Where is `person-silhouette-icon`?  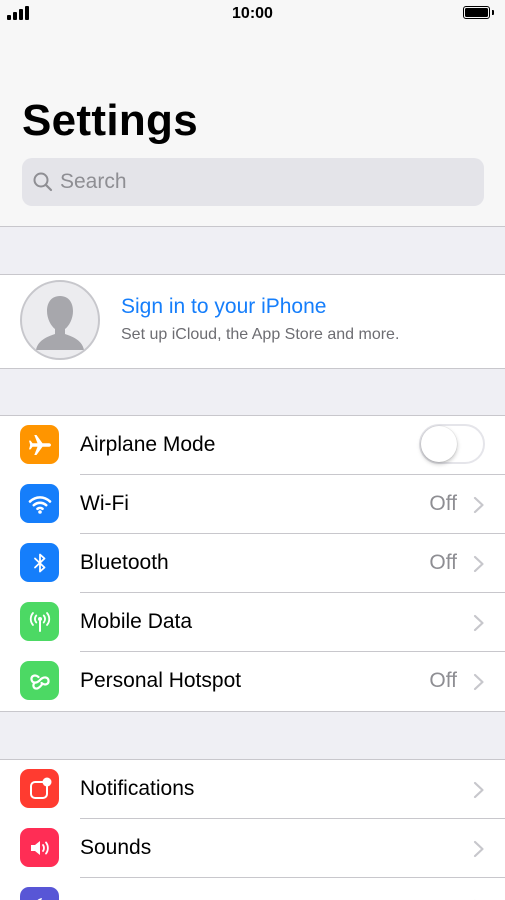 person-silhouette-icon is located at coordinates (60, 320).